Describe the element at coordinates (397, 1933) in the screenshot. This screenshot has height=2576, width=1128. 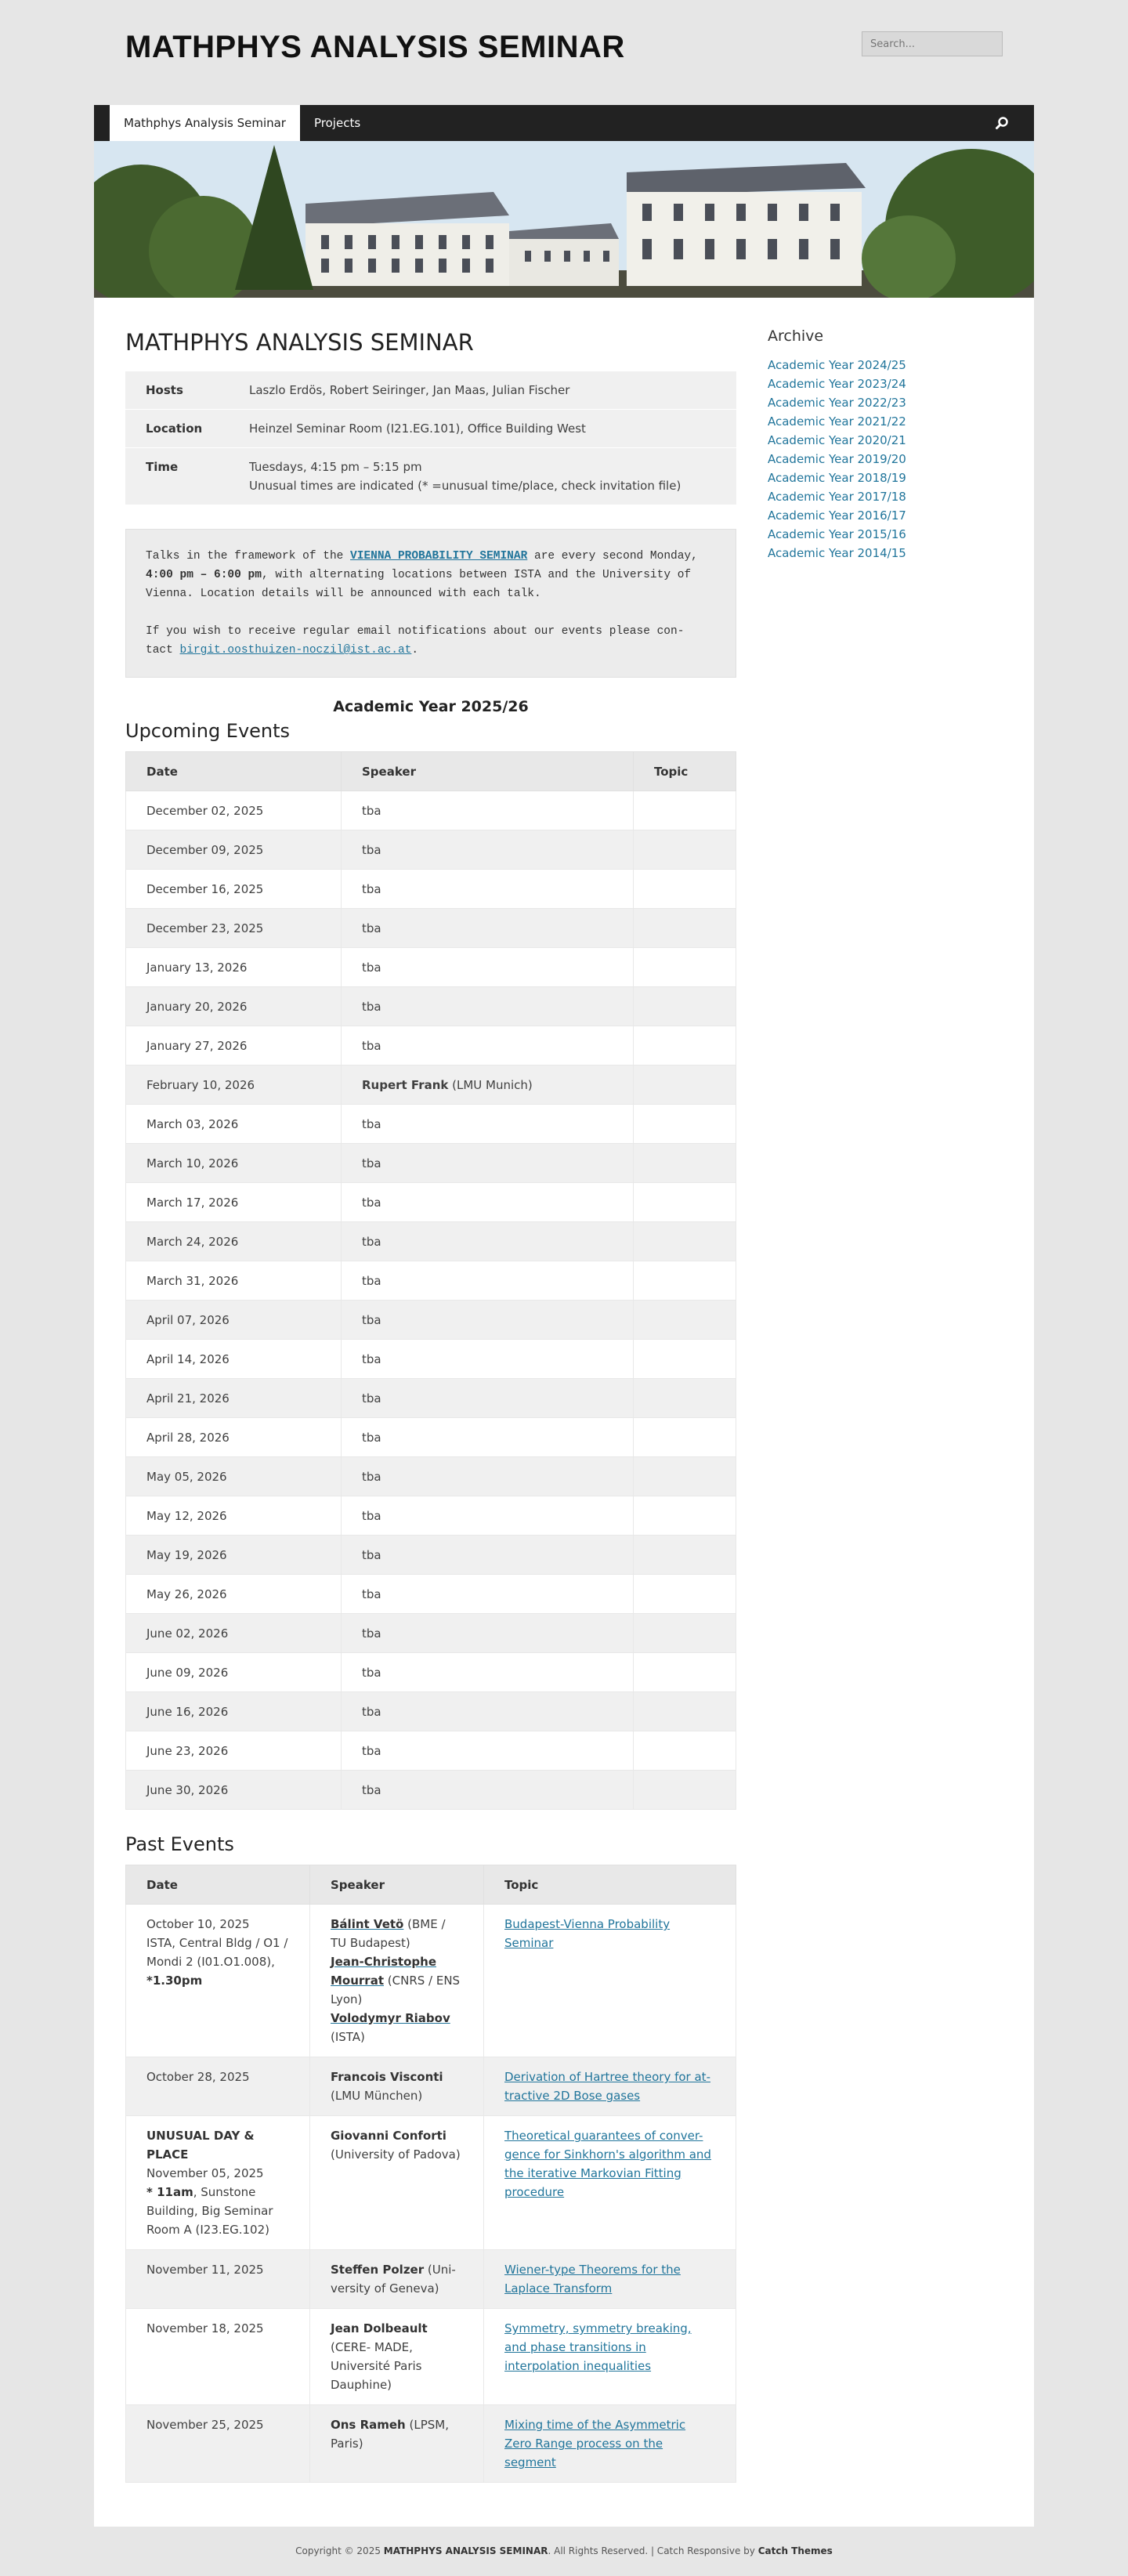
I see `speaker-entry: Bálint Vetö (BME / TU Budapest)` at that location.